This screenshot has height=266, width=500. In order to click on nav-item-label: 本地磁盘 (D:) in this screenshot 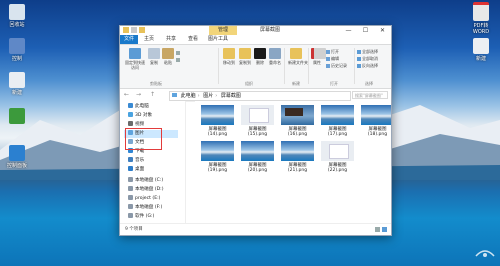, I will do `click(149, 189)`.